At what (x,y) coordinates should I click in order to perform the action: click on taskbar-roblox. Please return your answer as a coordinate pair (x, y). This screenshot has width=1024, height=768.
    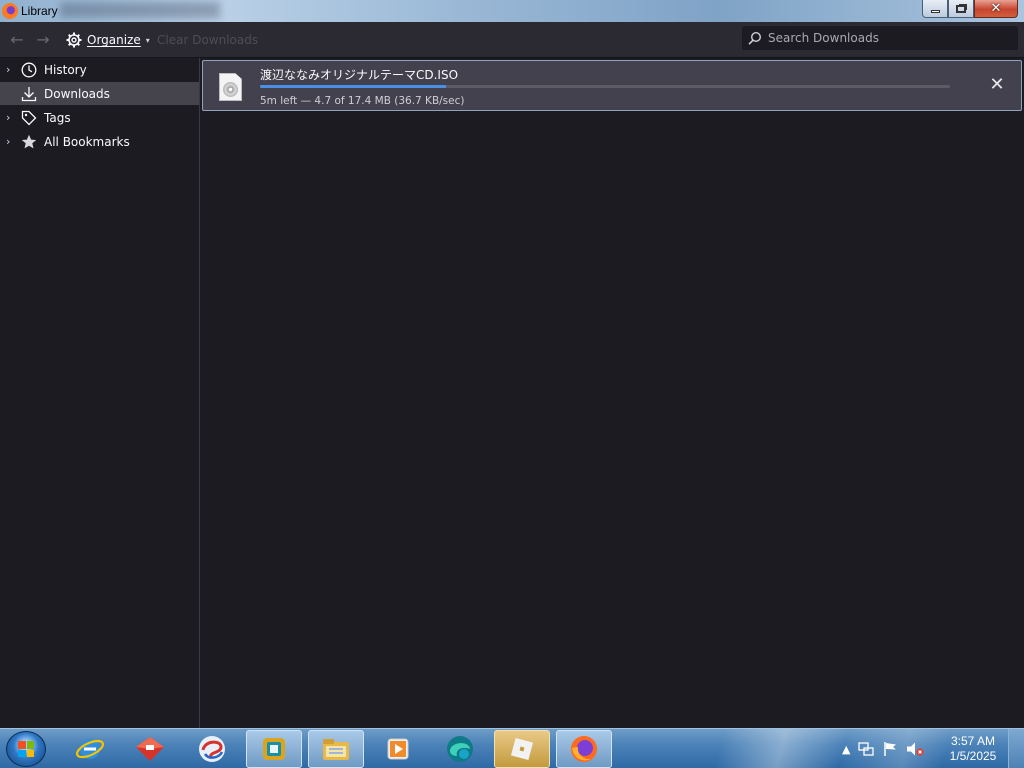
    Looking at the image, I should click on (522, 749).